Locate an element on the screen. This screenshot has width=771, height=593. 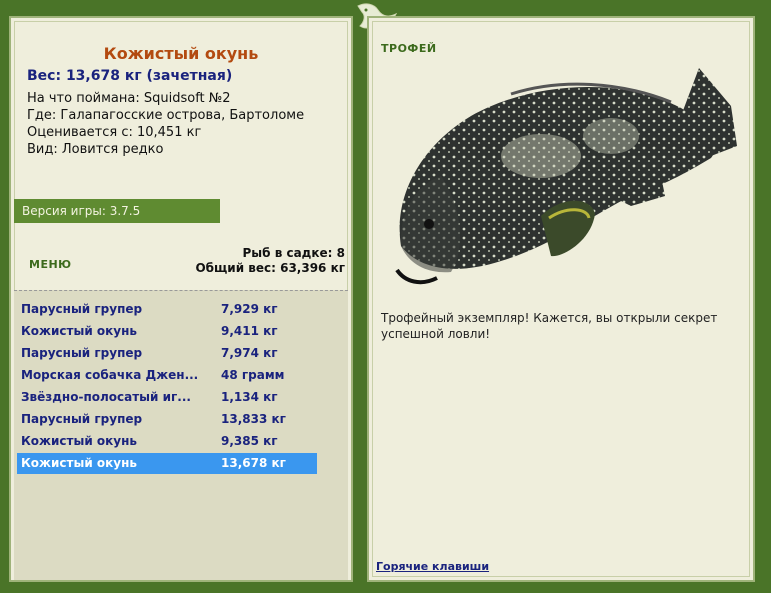
catch-location: Где: Галапагосские острова, Бартоломе is located at coordinates (166, 115).